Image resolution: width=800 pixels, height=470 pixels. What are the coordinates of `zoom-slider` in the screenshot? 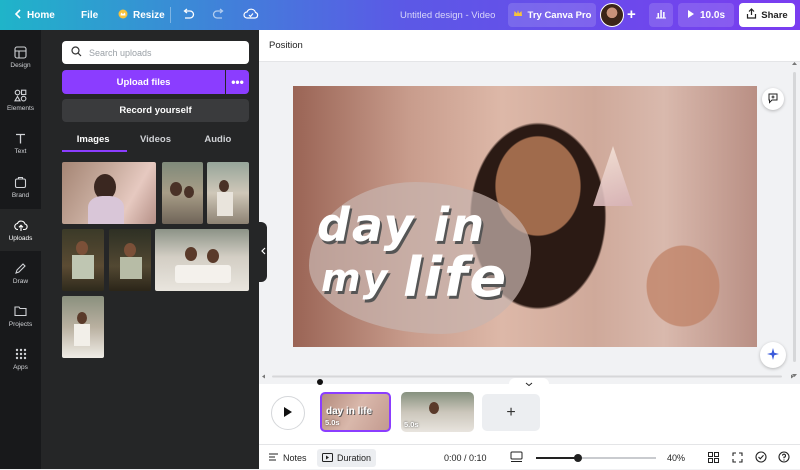 It's located at (596, 458).